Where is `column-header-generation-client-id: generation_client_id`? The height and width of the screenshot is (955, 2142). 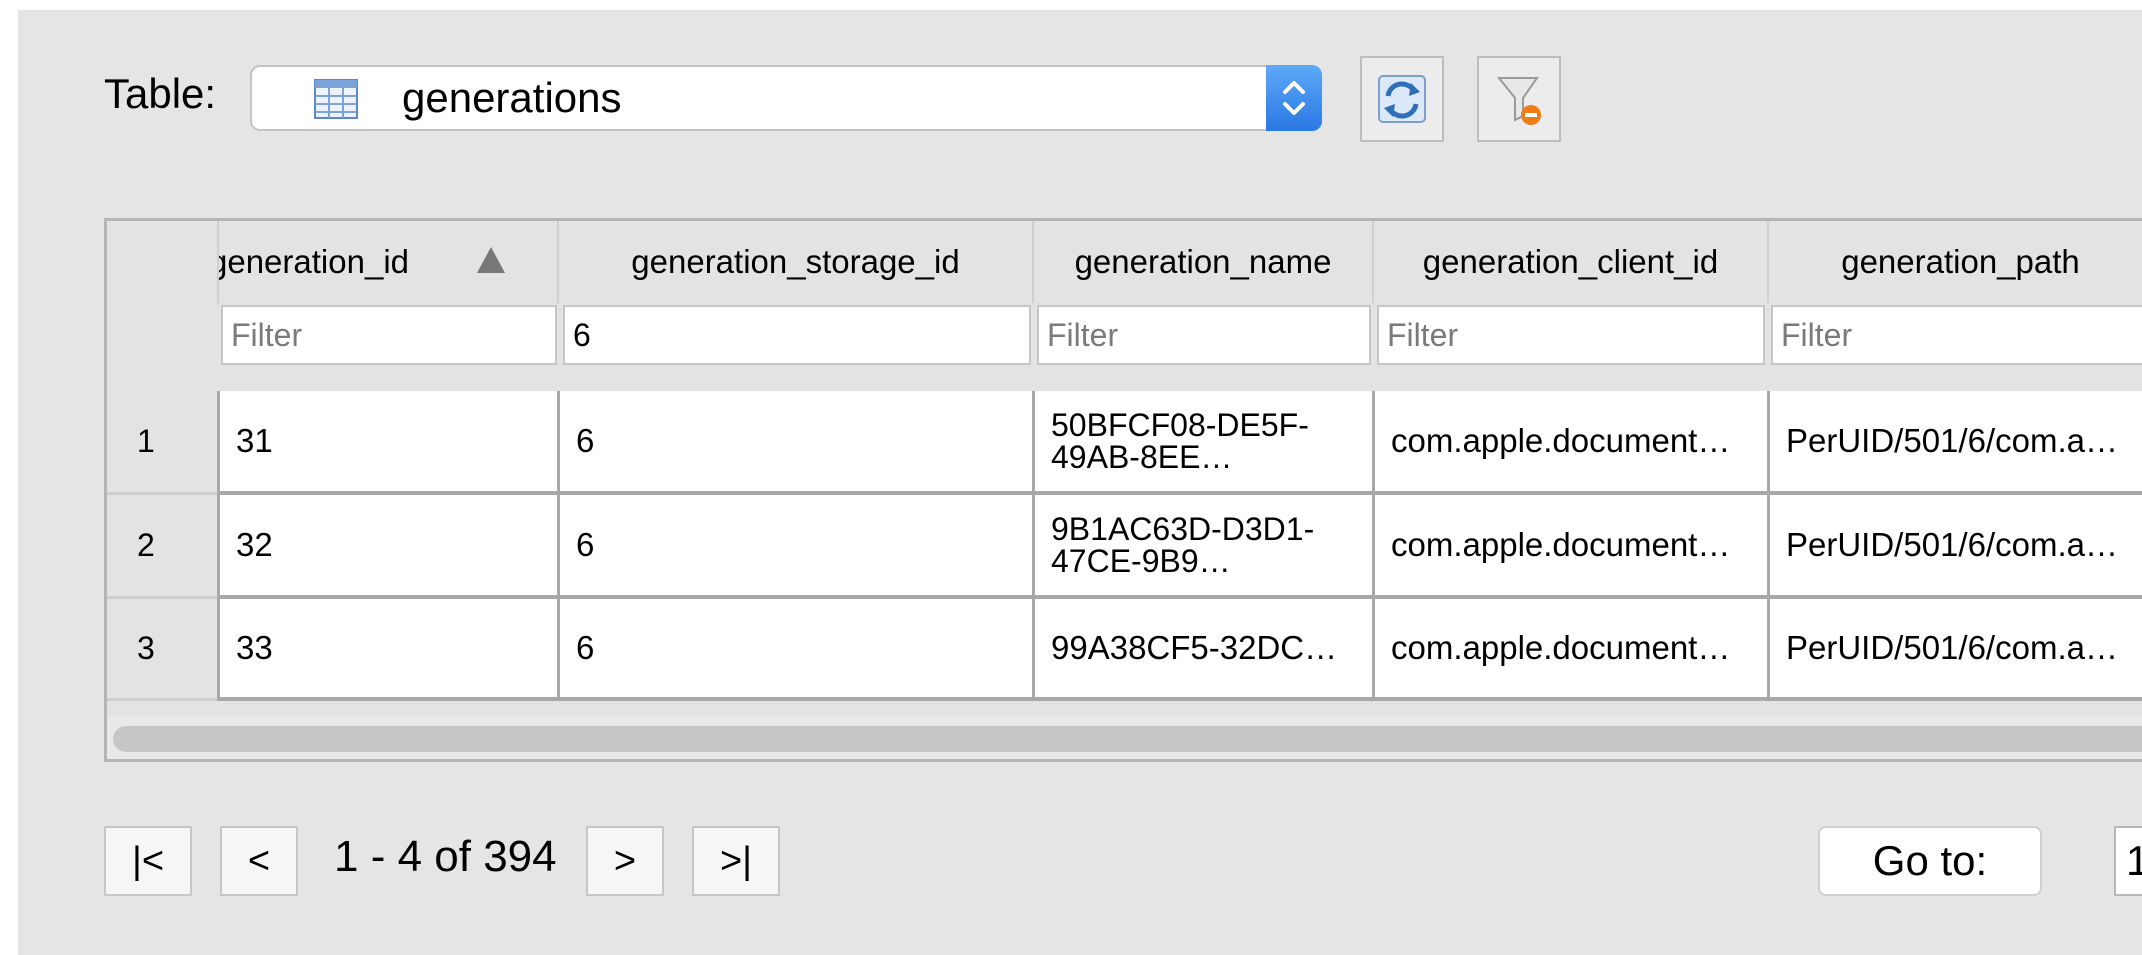
column-header-generation-client-id: generation_client_id is located at coordinates (1569, 262).